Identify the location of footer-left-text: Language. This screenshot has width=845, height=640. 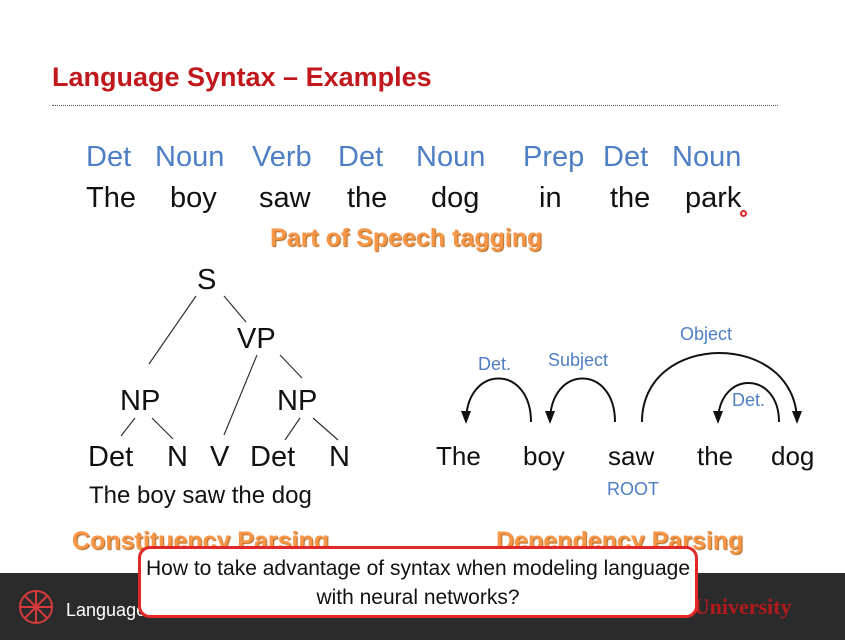
(106, 610).